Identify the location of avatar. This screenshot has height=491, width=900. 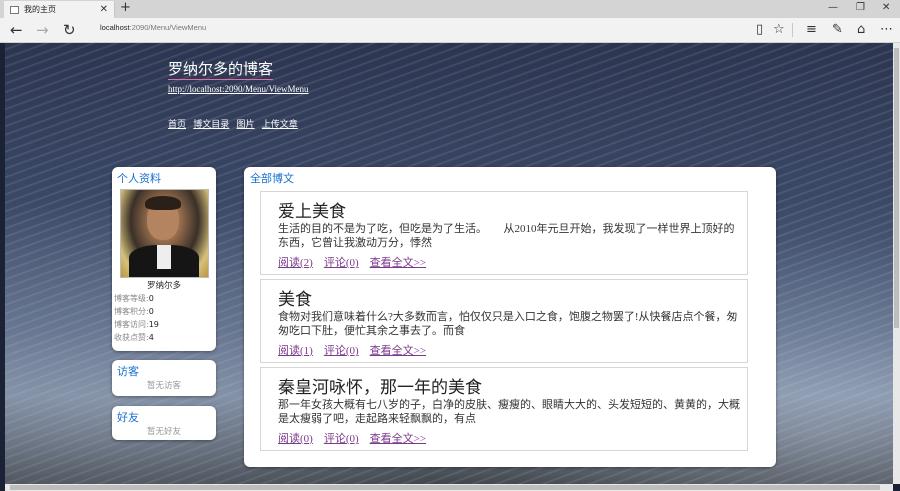
(164, 233).